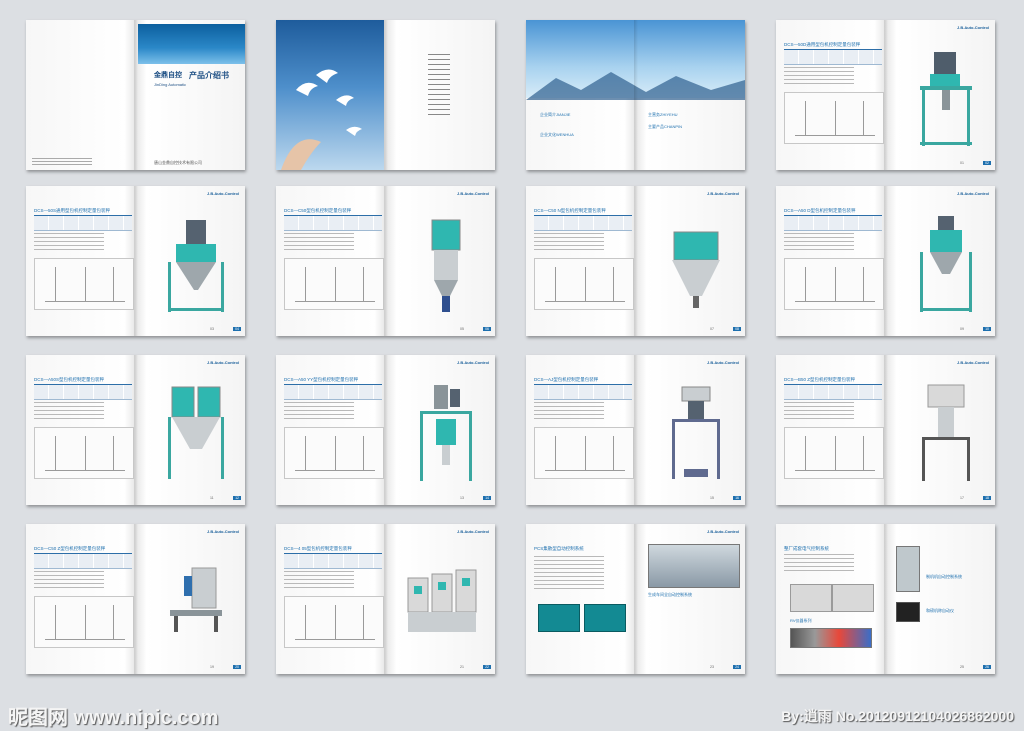 Image resolution: width=1024 pixels, height=731 pixels. I want to click on page-number-left: 25, so click(962, 667).